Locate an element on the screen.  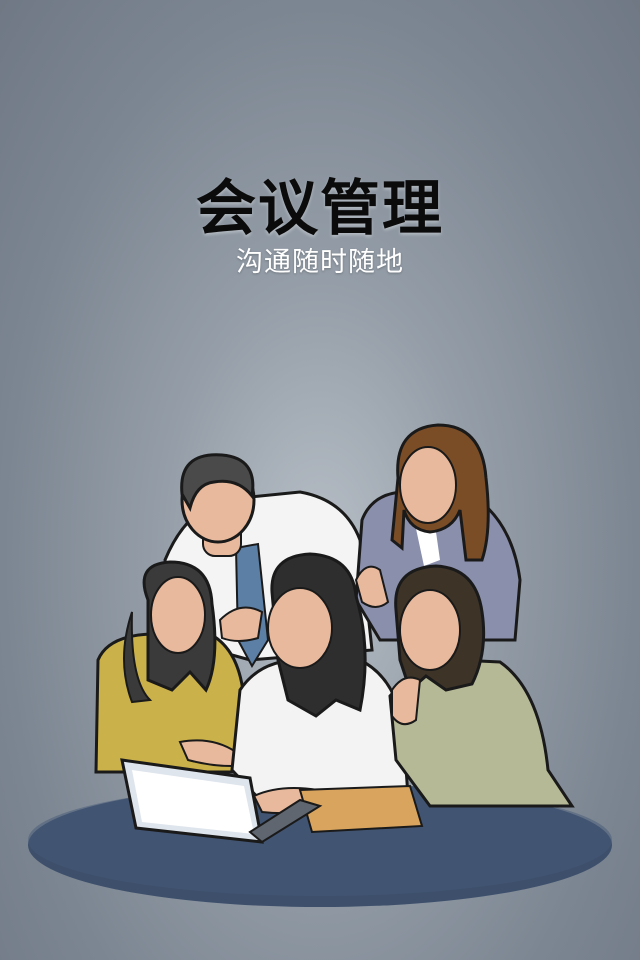
app-title: 会议管理 is located at coordinates (320, 209).